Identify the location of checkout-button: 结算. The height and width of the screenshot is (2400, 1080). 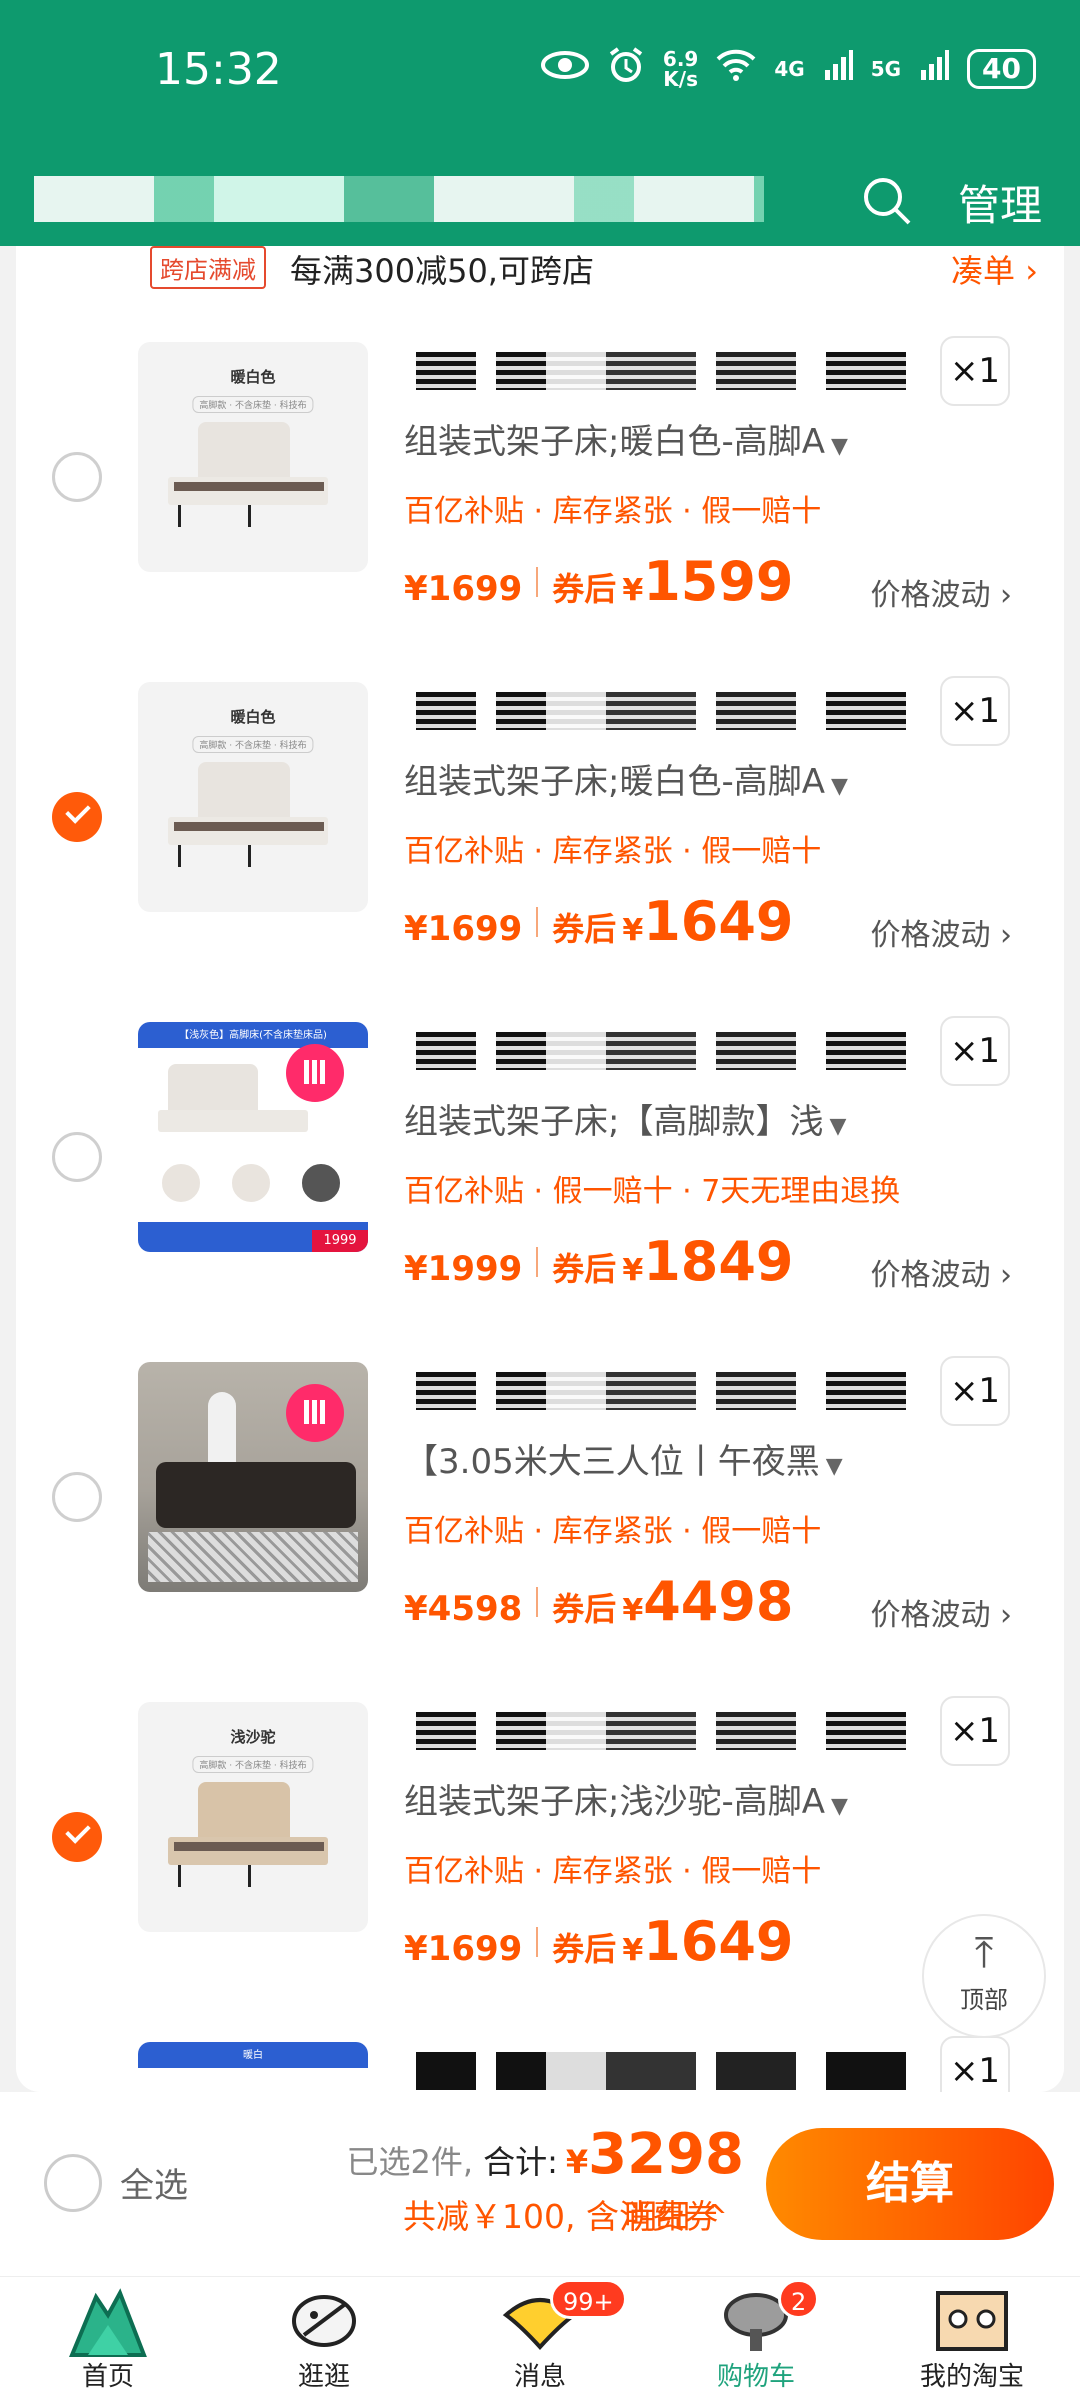
(910, 2184).